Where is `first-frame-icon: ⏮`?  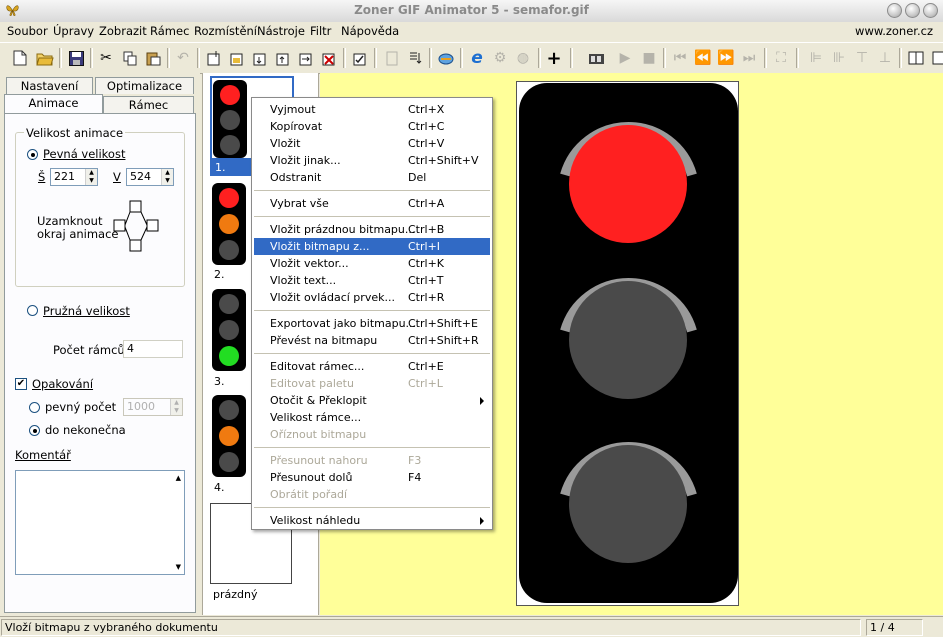 first-frame-icon: ⏮ is located at coordinates (680, 58).